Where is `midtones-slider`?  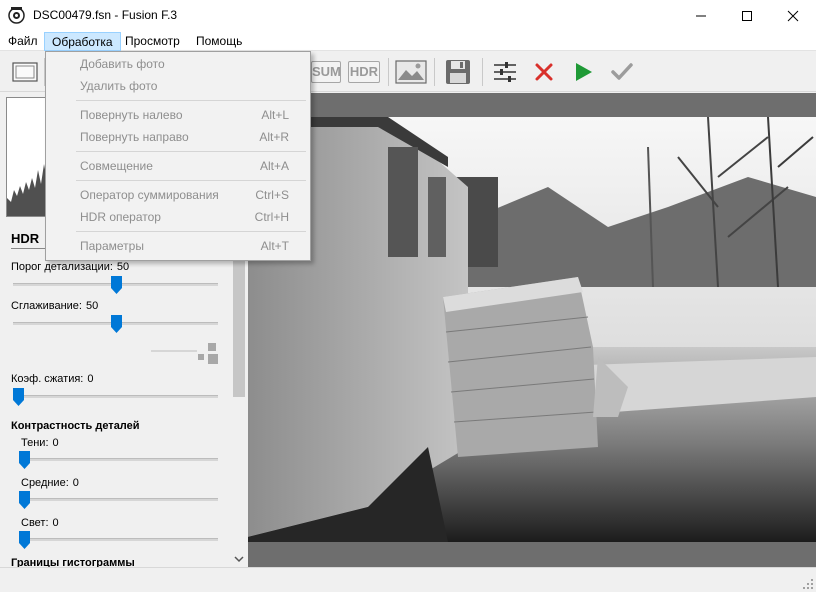 midtones-slider is located at coordinates (24, 500).